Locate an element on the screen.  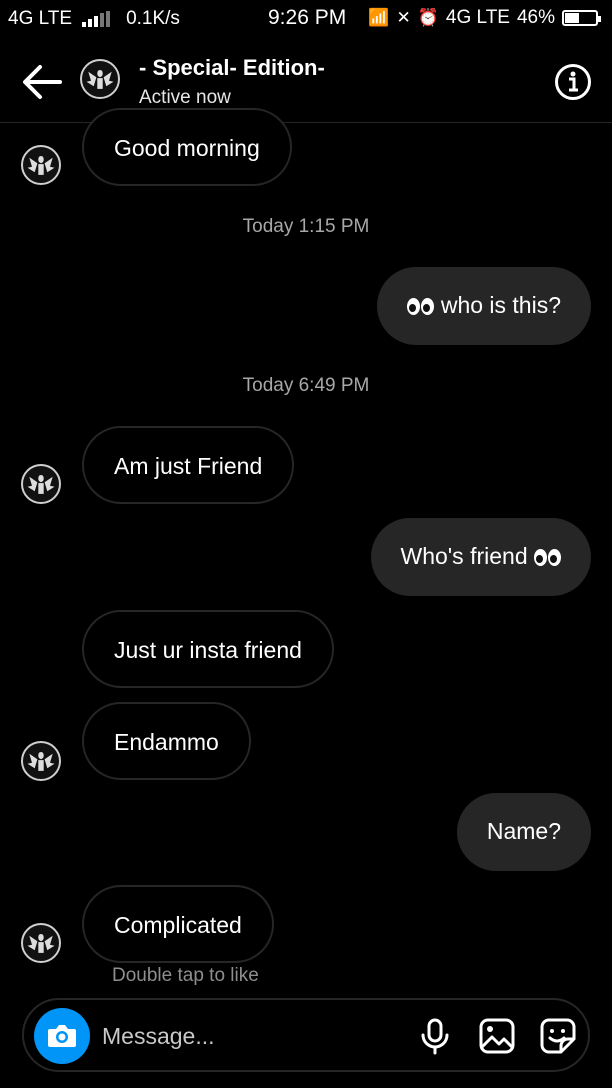
bluetooth-icon: 📶 is located at coordinates (379, 17).